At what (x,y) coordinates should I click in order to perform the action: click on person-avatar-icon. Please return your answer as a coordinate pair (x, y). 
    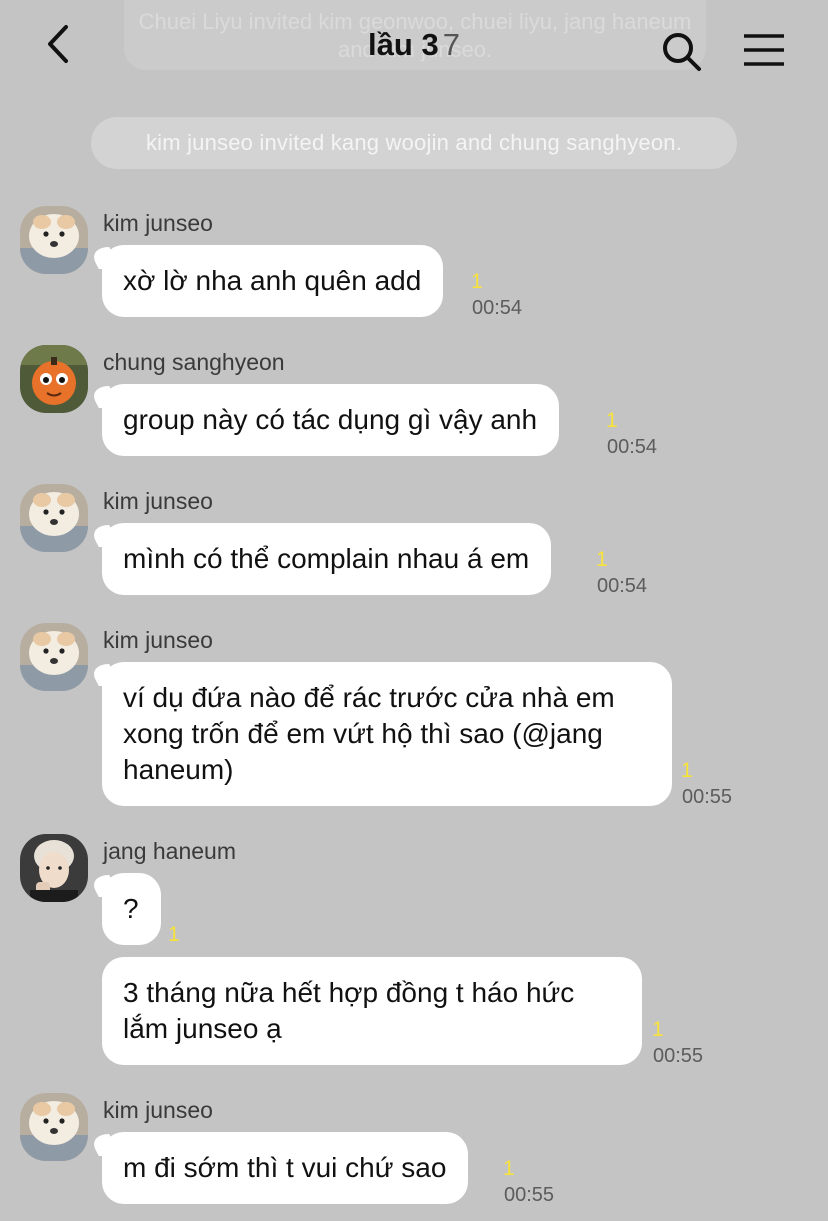
    Looking at the image, I should click on (54, 868).